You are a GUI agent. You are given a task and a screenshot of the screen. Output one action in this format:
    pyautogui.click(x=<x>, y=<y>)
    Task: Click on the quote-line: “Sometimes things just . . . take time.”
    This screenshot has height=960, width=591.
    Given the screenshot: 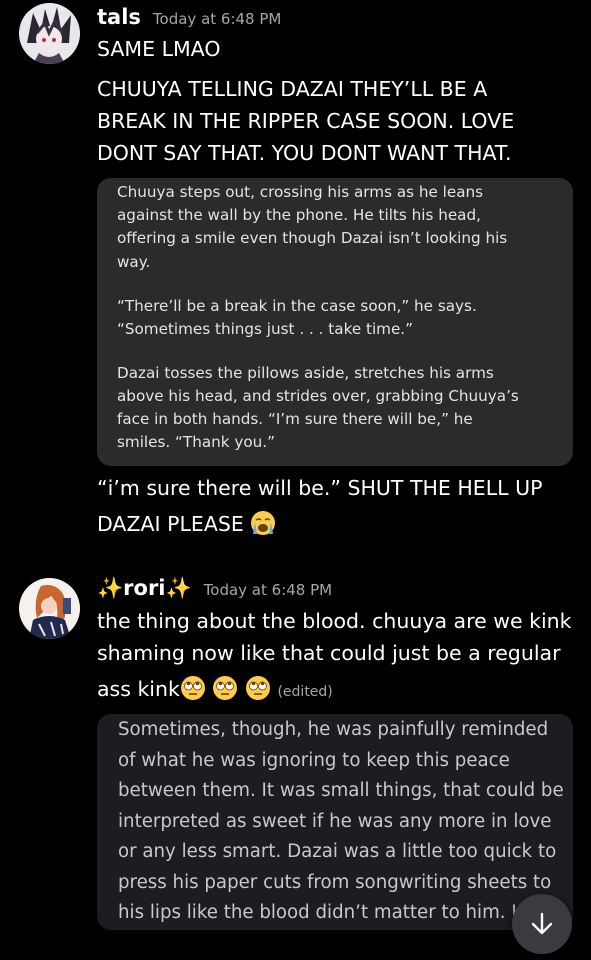 What is the action you would take?
    pyautogui.click(x=265, y=329)
    